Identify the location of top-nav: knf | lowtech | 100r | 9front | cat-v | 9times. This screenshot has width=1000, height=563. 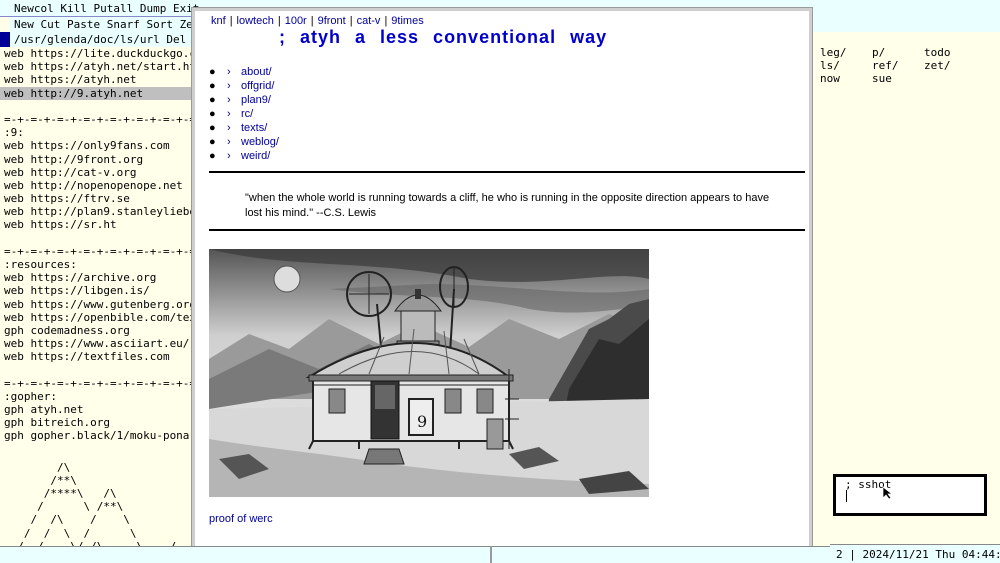
(317, 21).